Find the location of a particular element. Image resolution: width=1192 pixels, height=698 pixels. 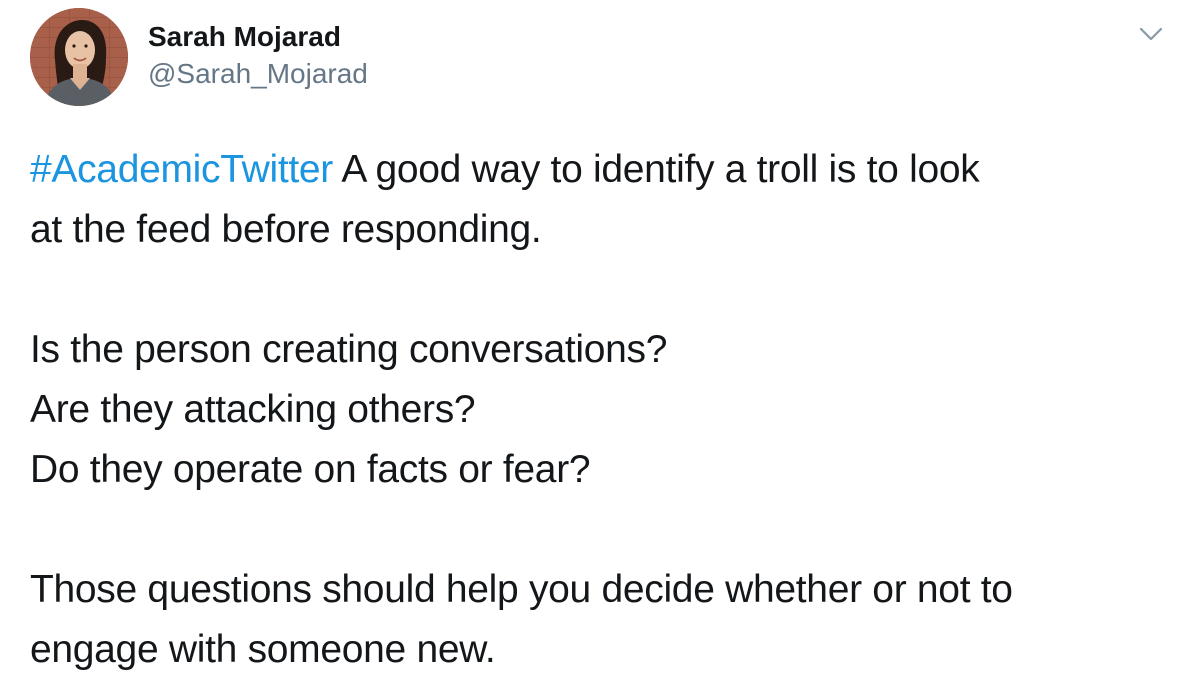

profile-photo-icon is located at coordinates (79, 57).